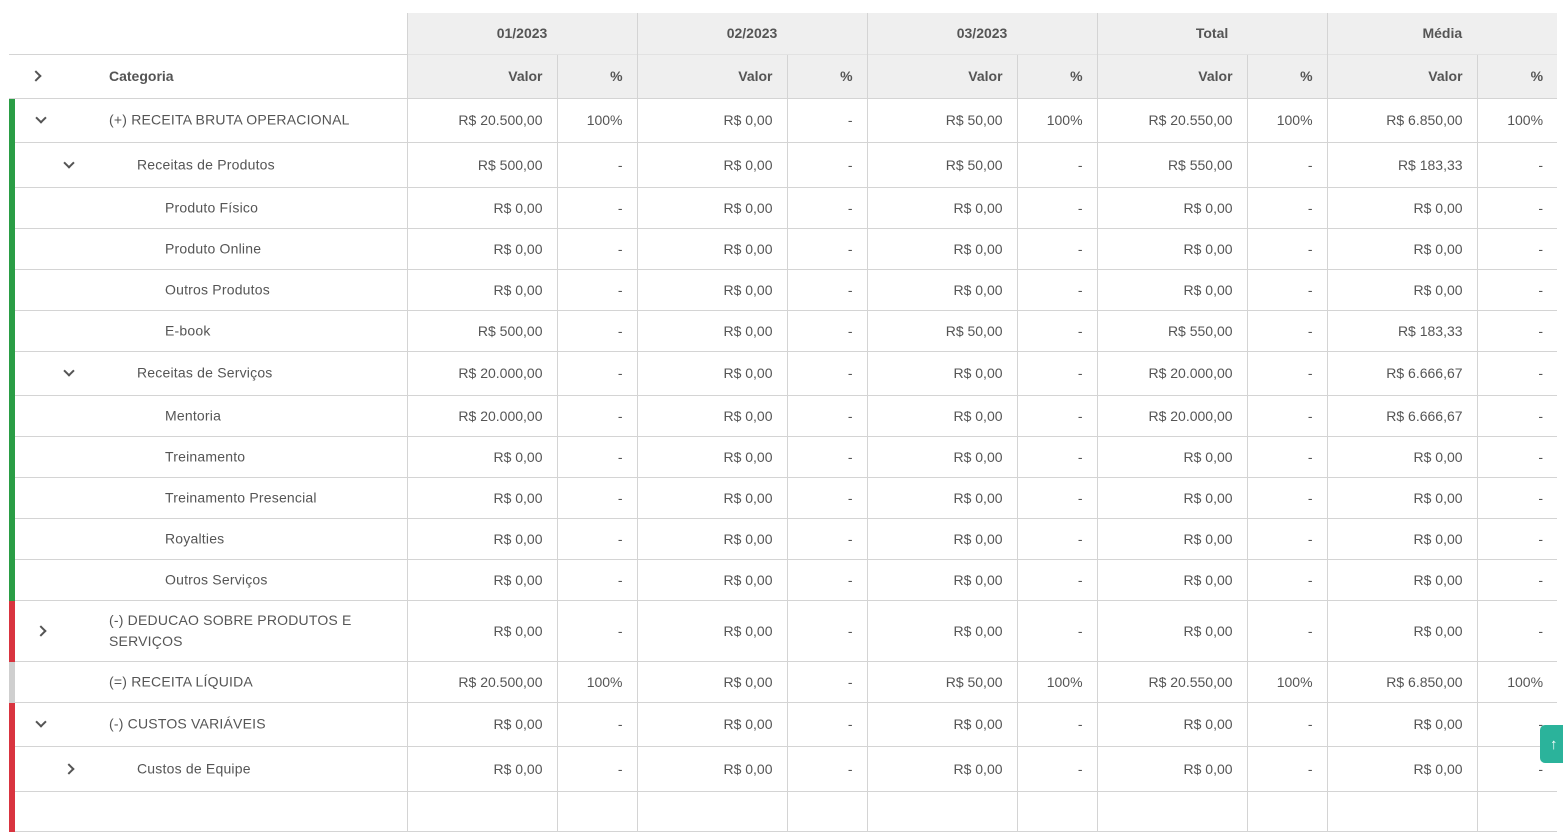 Image resolution: width=1563 pixels, height=832 pixels. Describe the element at coordinates (208, 165) in the screenshot. I see `category-cell: Receitas de Produtos` at that location.